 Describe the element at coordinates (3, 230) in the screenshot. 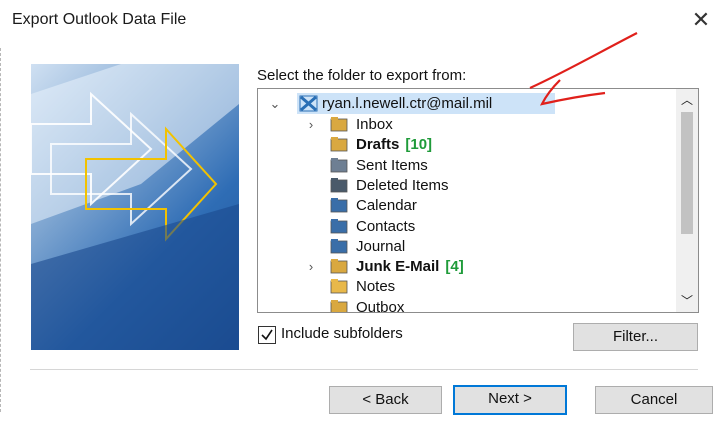

I see `background-edge` at that location.